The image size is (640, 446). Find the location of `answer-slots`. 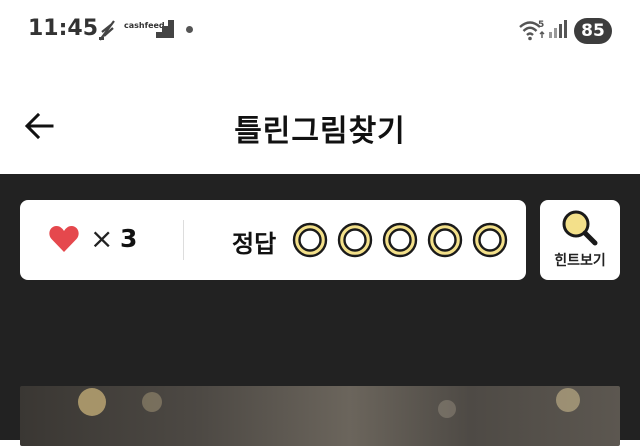

answer-slots is located at coordinates (400, 240).